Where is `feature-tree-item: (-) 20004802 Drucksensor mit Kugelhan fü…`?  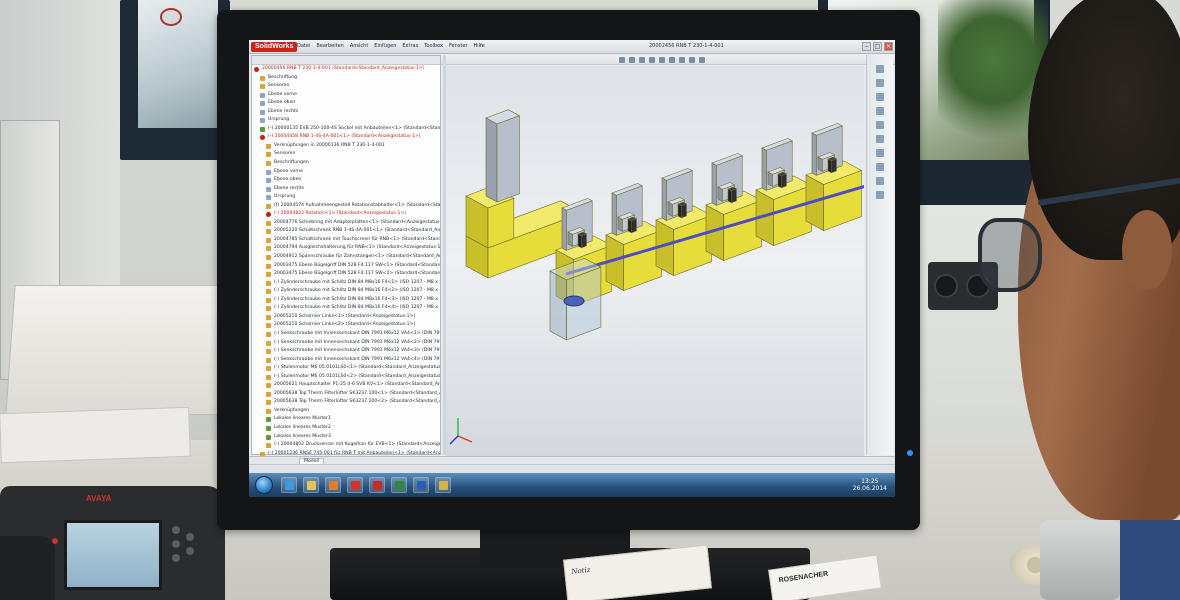
feature-tree-item: (-) 20004802 Drucksensor mit Kugelhan fü… is located at coordinates (346, 445).